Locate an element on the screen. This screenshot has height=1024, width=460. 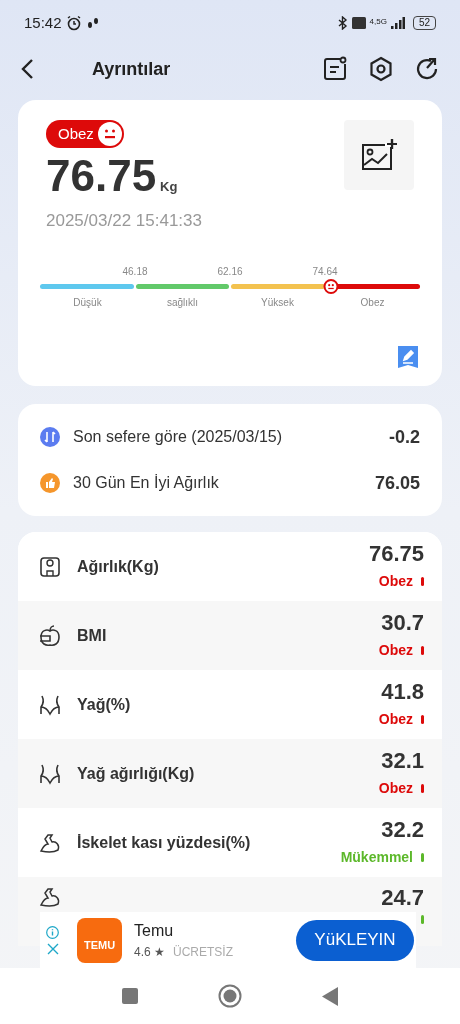
metric-value: 24.7 is located at coordinates (402, 898).